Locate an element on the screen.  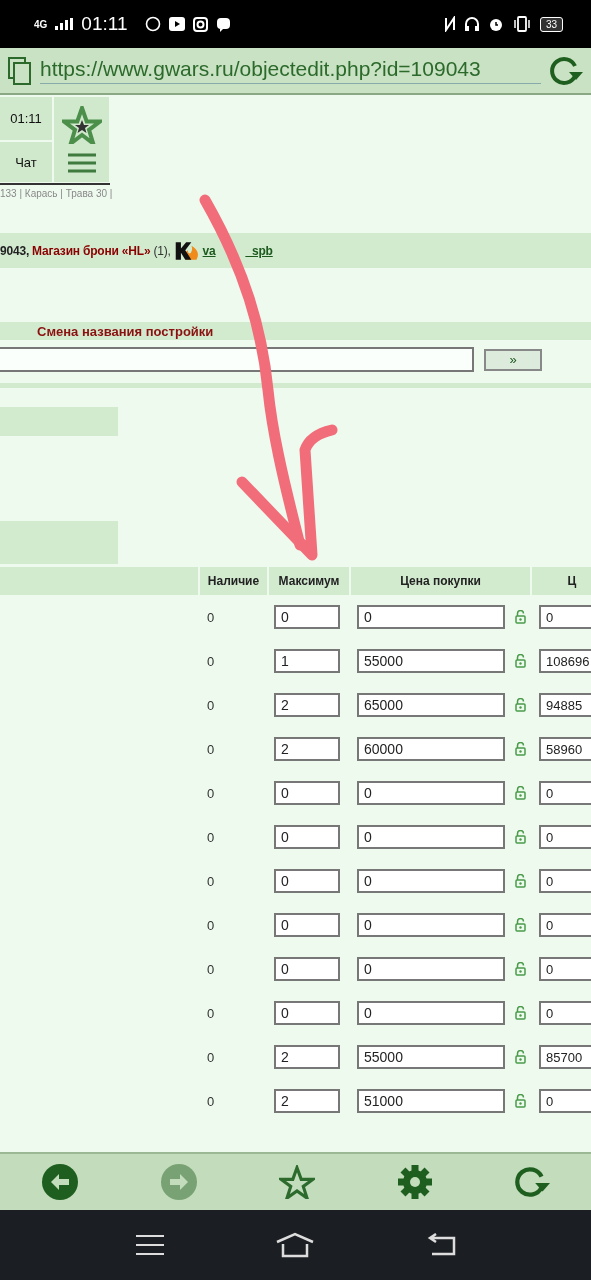
building-count: (1), is located at coordinates (162, 250).